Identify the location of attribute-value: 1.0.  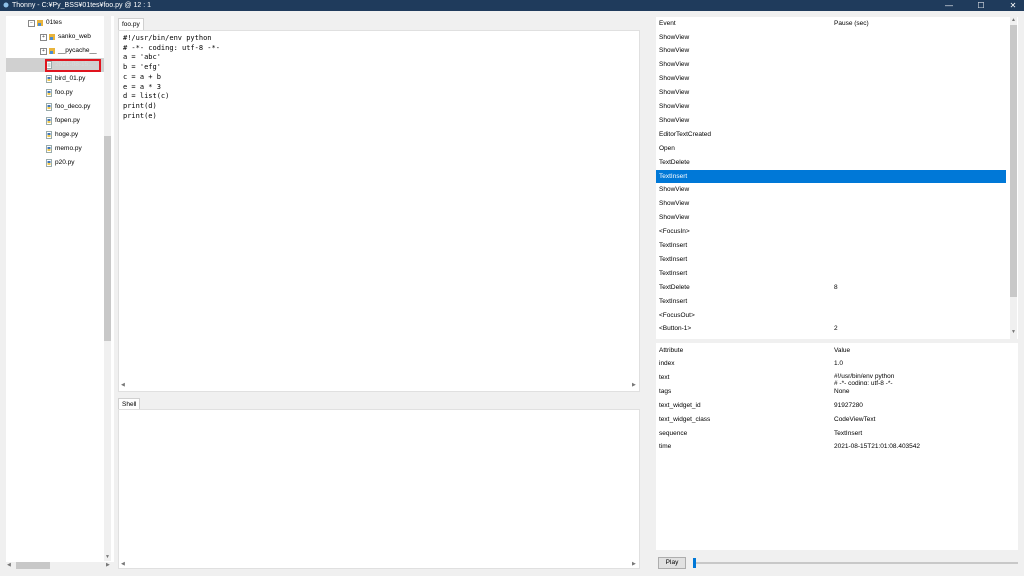
(839, 363).